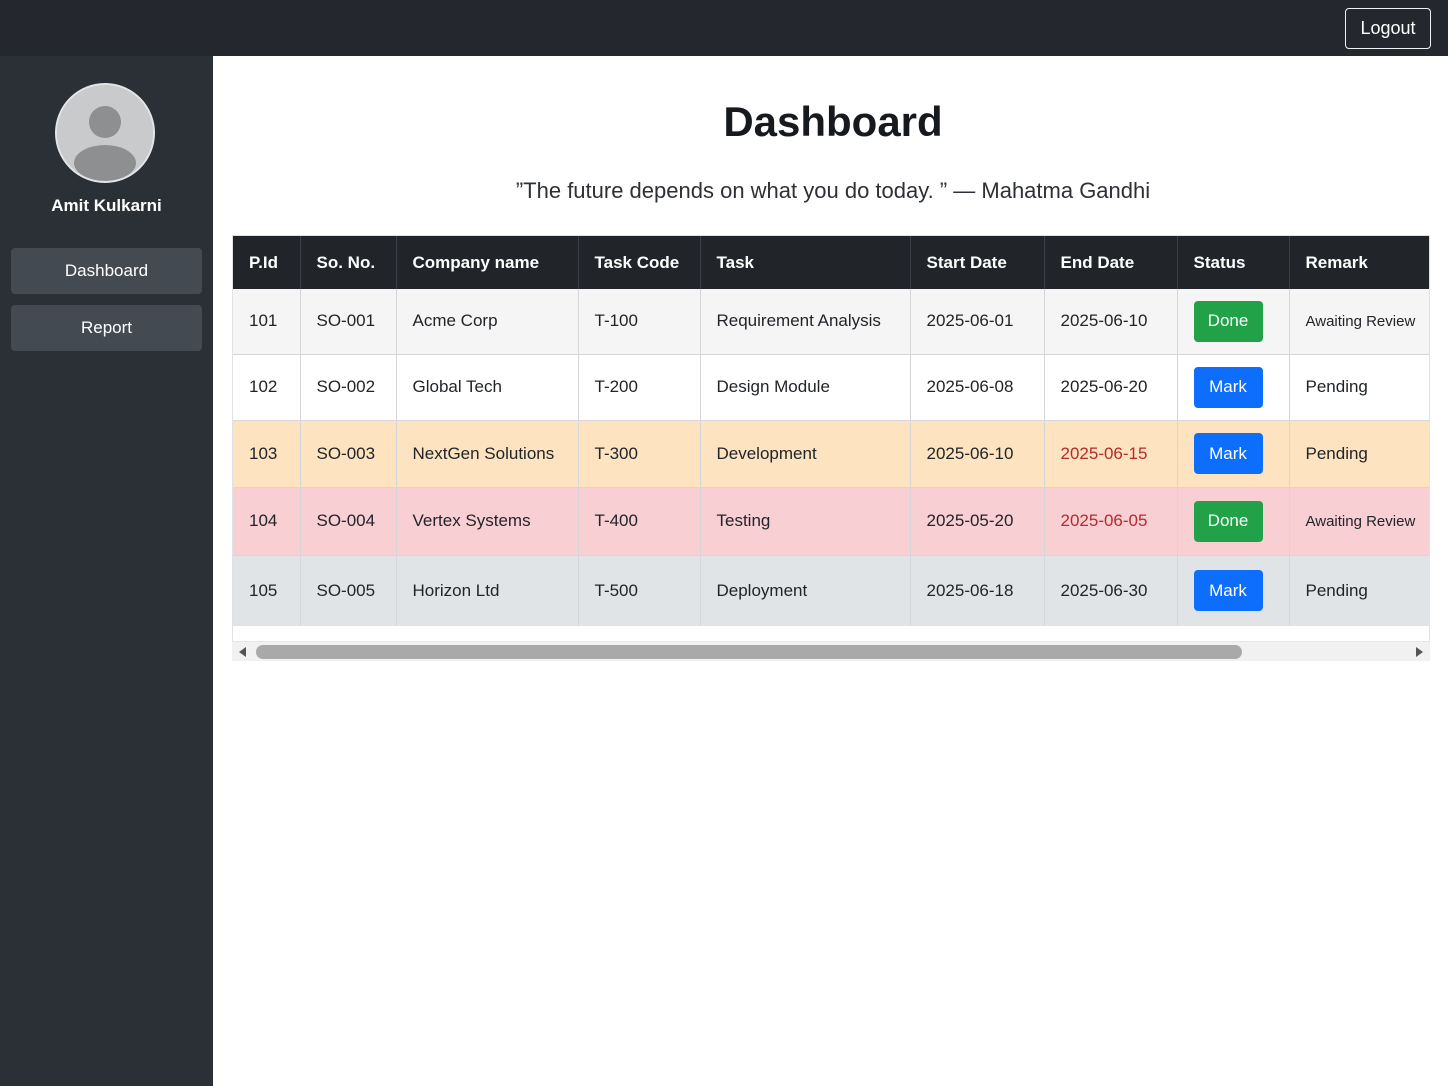 The height and width of the screenshot is (1086, 1448). I want to click on top-navbar: Logout, so click(724, 28).